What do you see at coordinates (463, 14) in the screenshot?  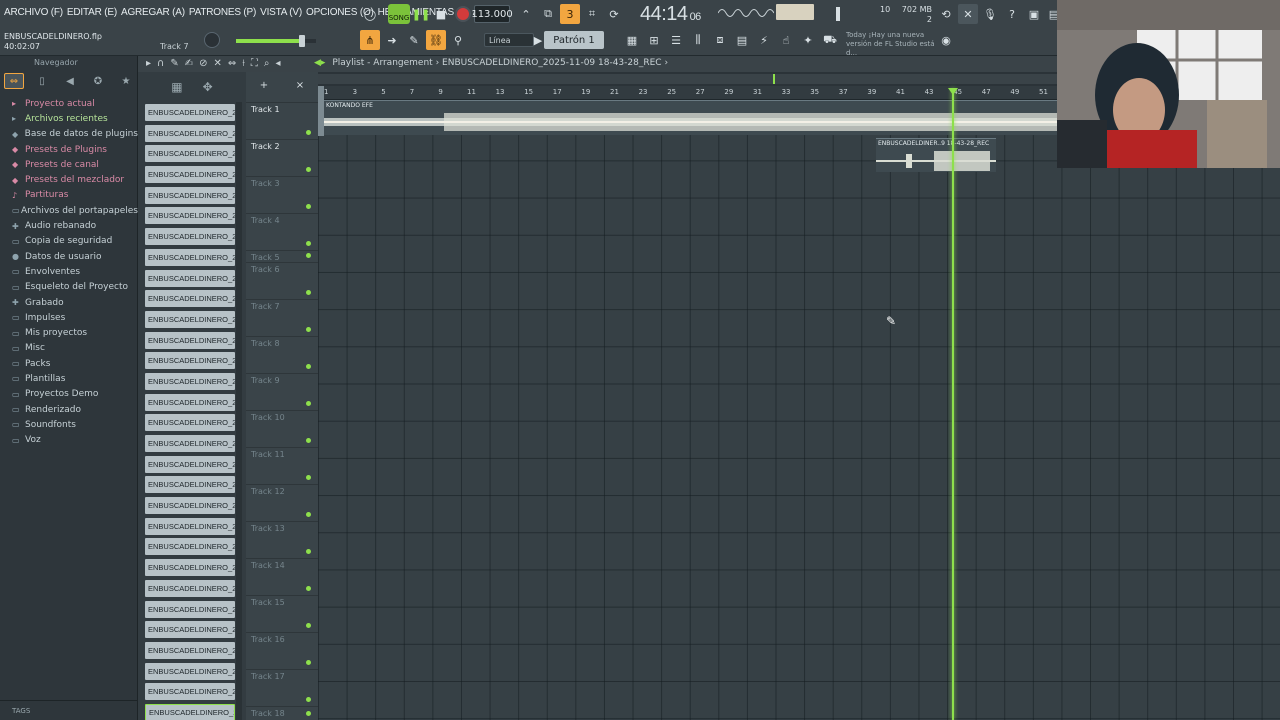 I see `record-button` at bounding box center [463, 14].